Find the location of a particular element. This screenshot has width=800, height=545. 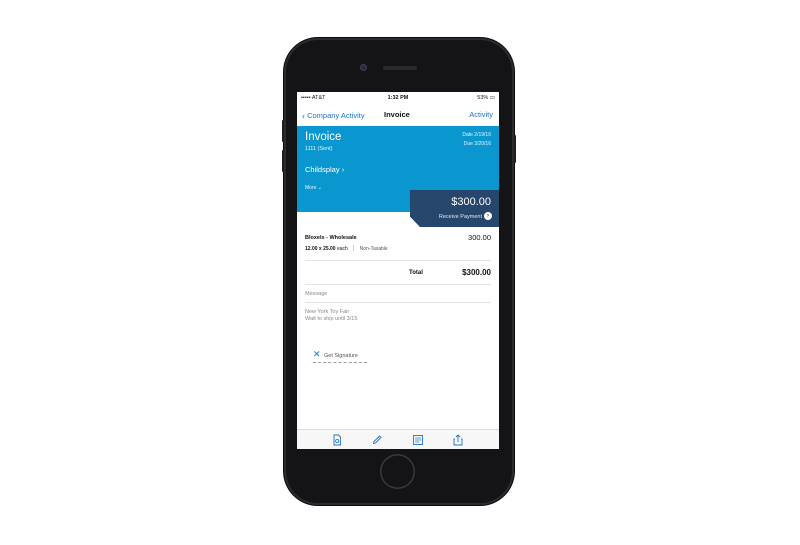

balance-amount: $300.00 is located at coordinates (471, 202).